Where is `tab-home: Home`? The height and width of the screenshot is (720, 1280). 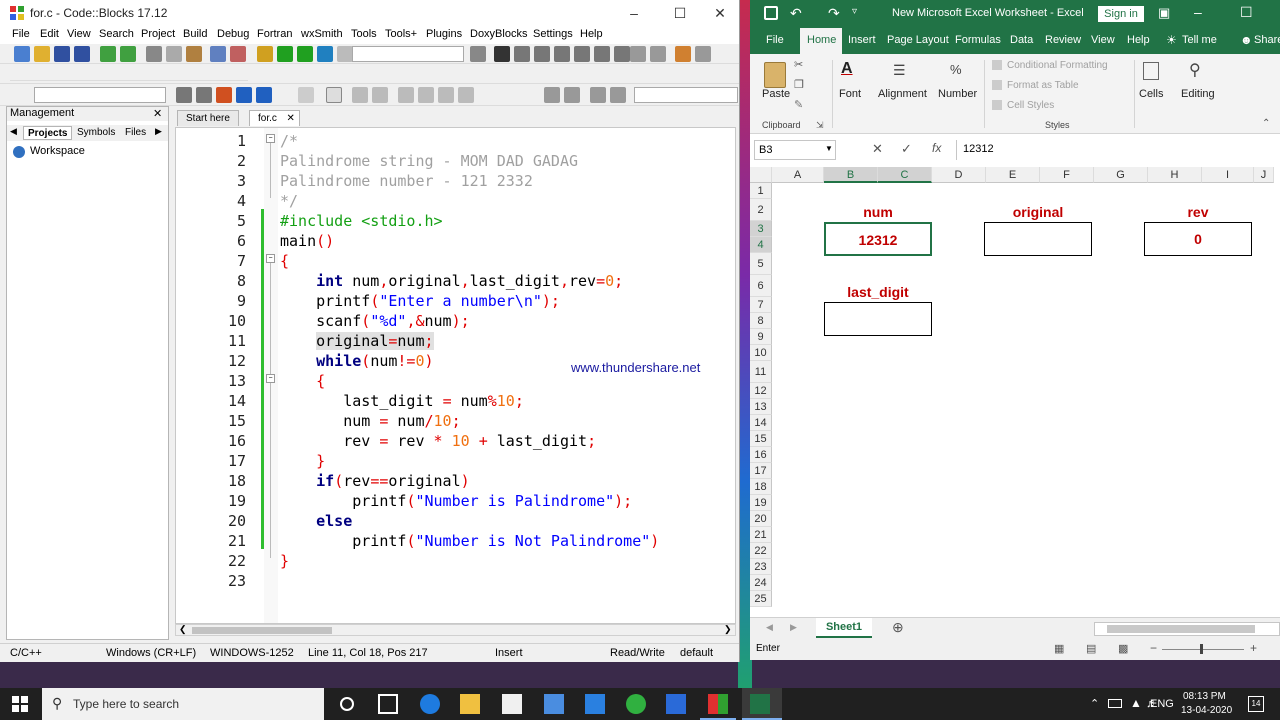 tab-home: Home is located at coordinates (821, 40).